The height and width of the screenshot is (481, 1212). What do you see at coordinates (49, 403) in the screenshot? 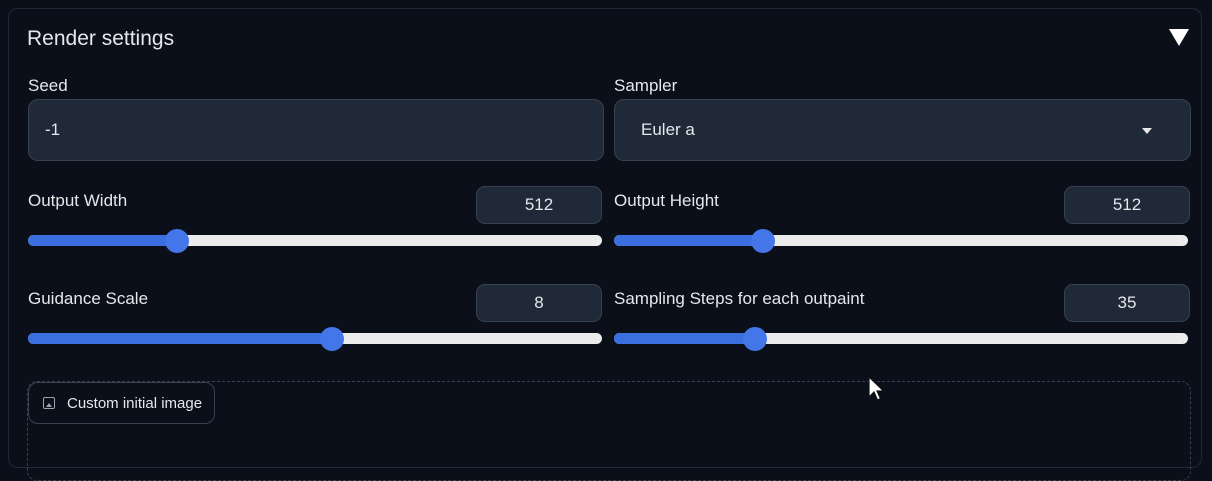
I see `image-icon` at bounding box center [49, 403].